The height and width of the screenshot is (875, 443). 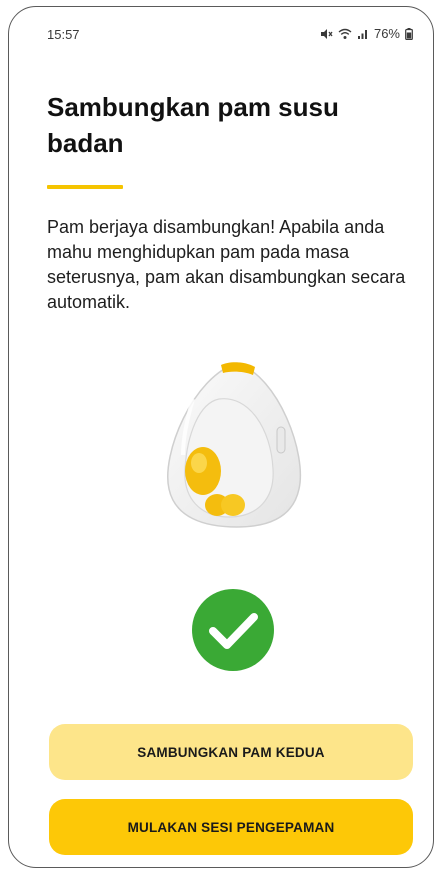 I want to click on connect-second-pump-button: SAMBUNGKAN PAM KEDUA, so click(x=231, y=752).